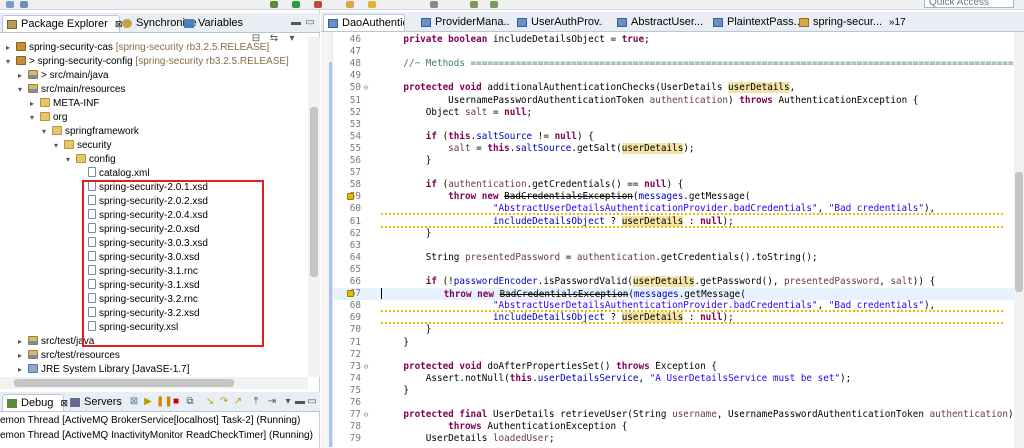  I want to click on tab-servers: Servers, so click(96, 402).